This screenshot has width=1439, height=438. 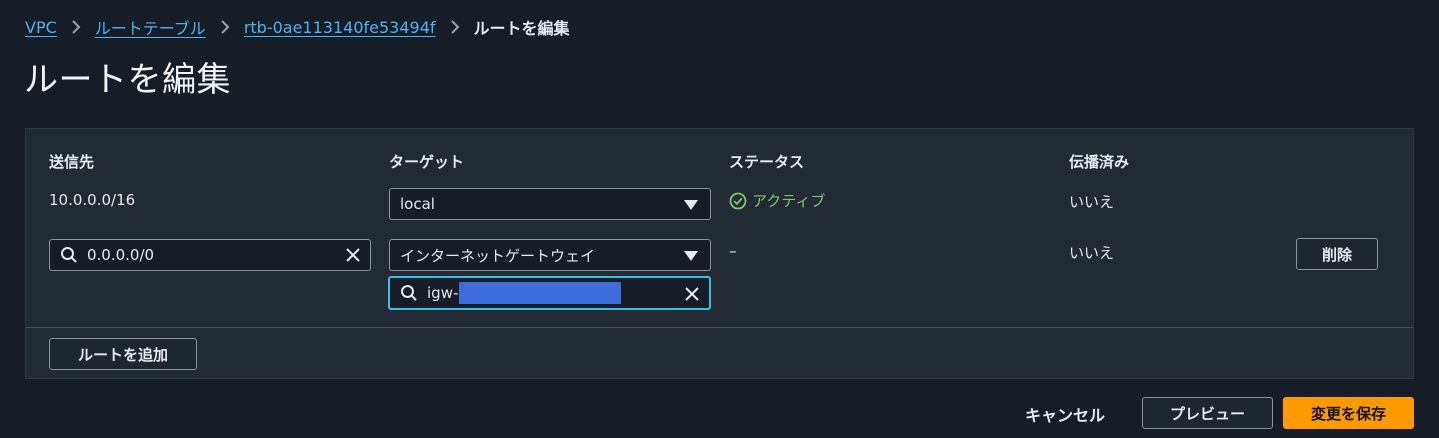 What do you see at coordinates (733, 251) in the screenshot?
I see `row2-status: –` at bounding box center [733, 251].